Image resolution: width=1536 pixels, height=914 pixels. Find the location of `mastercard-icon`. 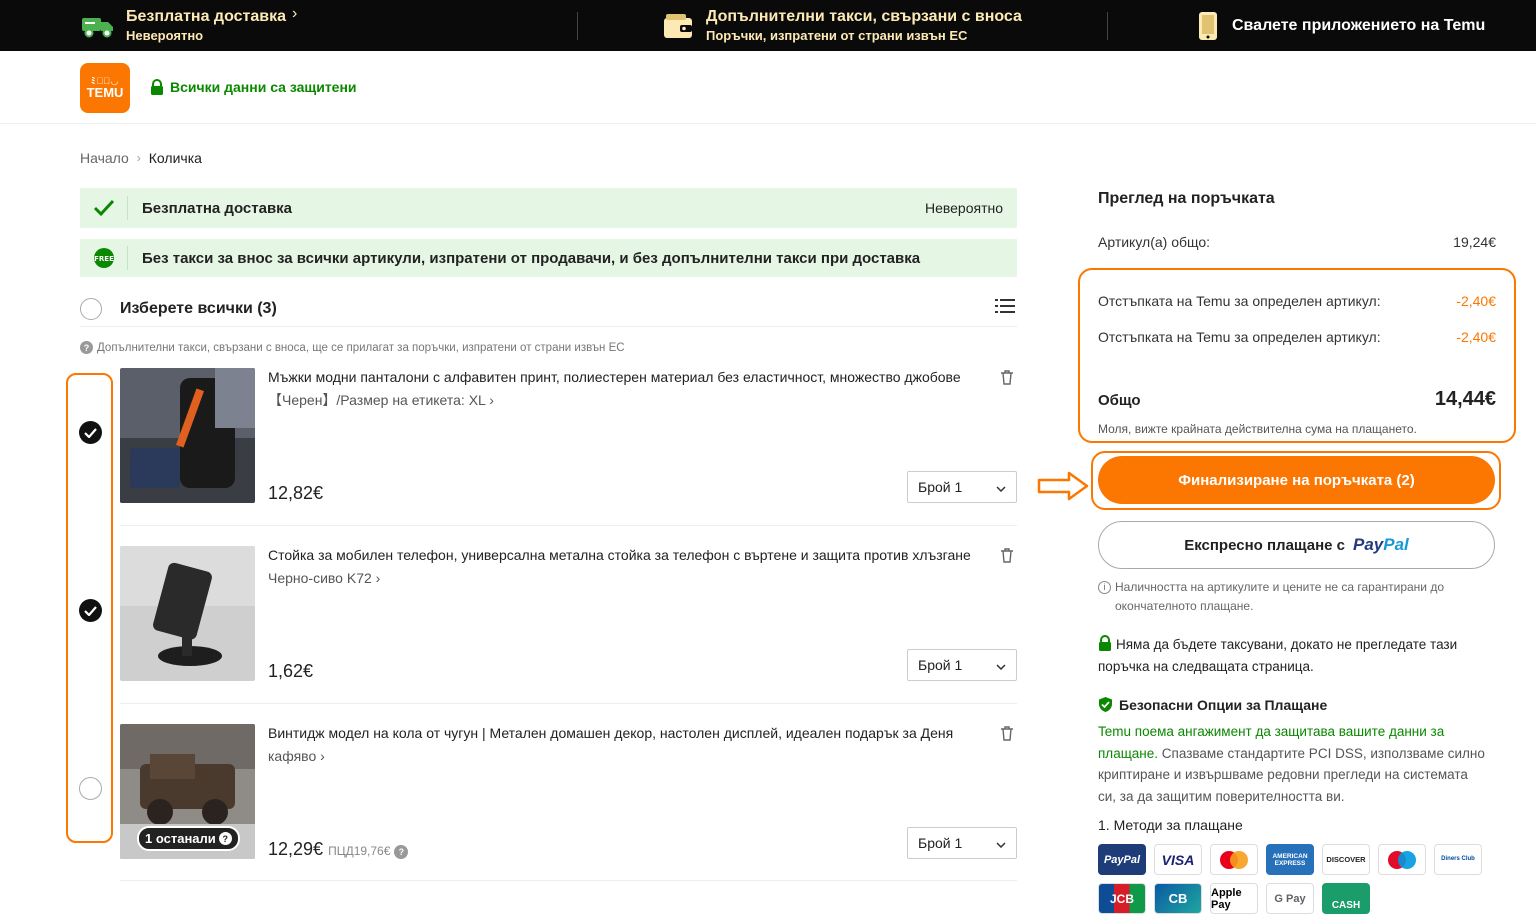

mastercard-icon is located at coordinates (1234, 859).